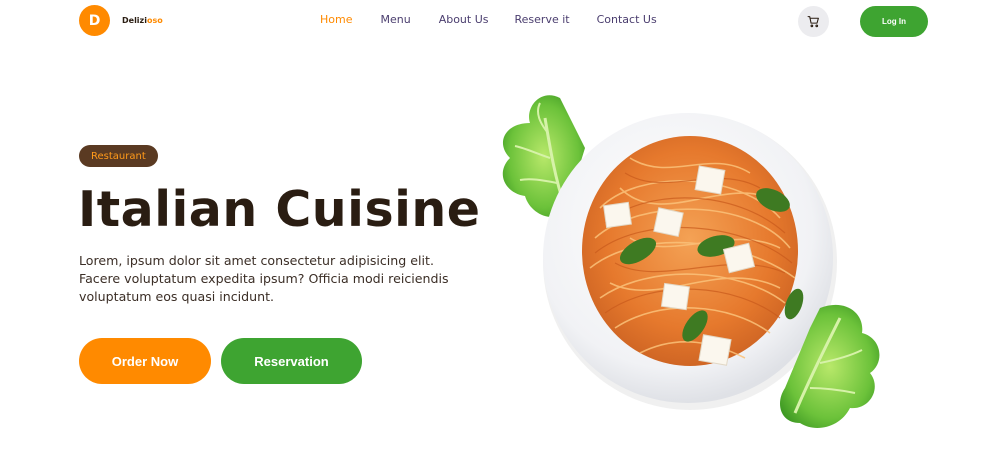 Image resolution: width=982 pixels, height=453 pixels. What do you see at coordinates (121, 20) in the screenshot?
I see `logo: D Delizioso` at bounding box center [121, 20].